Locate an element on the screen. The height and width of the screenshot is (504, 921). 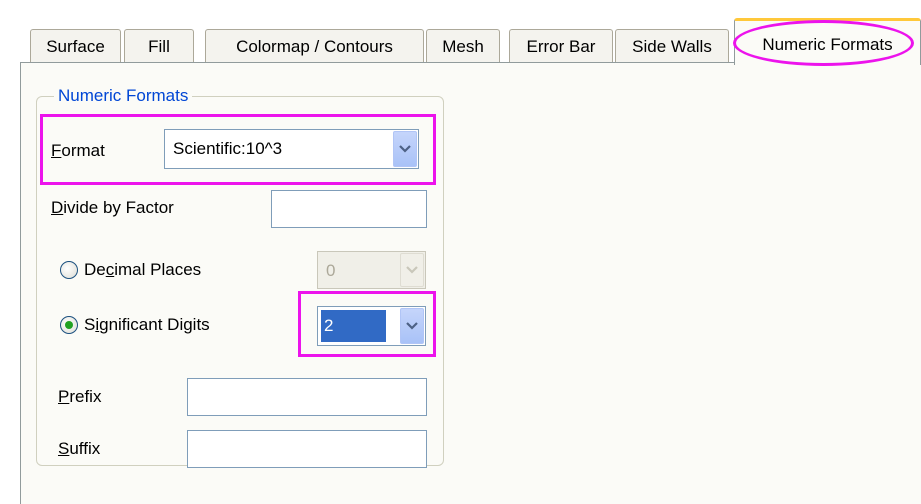
decimal-places-dropdown: 0 is located at coordinates (371, 270).